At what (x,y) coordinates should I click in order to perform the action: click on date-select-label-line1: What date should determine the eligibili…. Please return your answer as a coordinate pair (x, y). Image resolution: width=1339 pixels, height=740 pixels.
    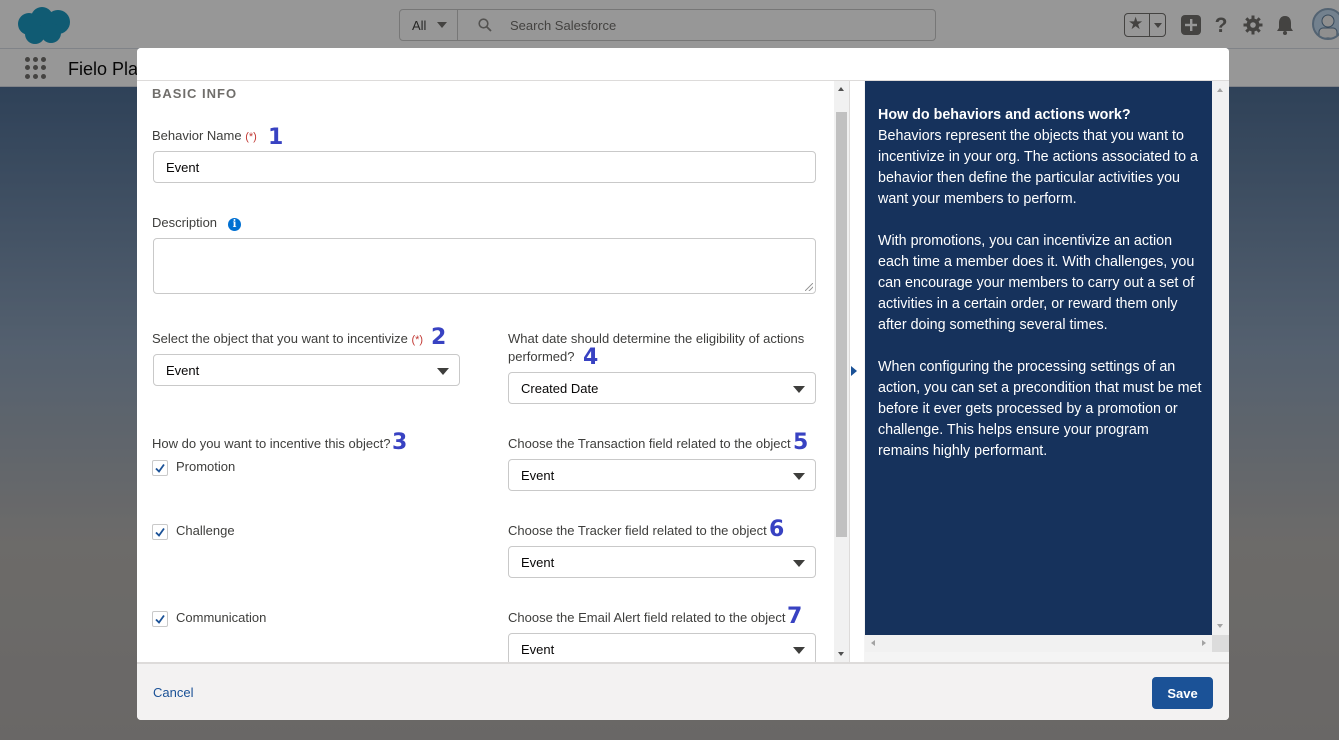
    Looking at the image, I should click on (656, 338).